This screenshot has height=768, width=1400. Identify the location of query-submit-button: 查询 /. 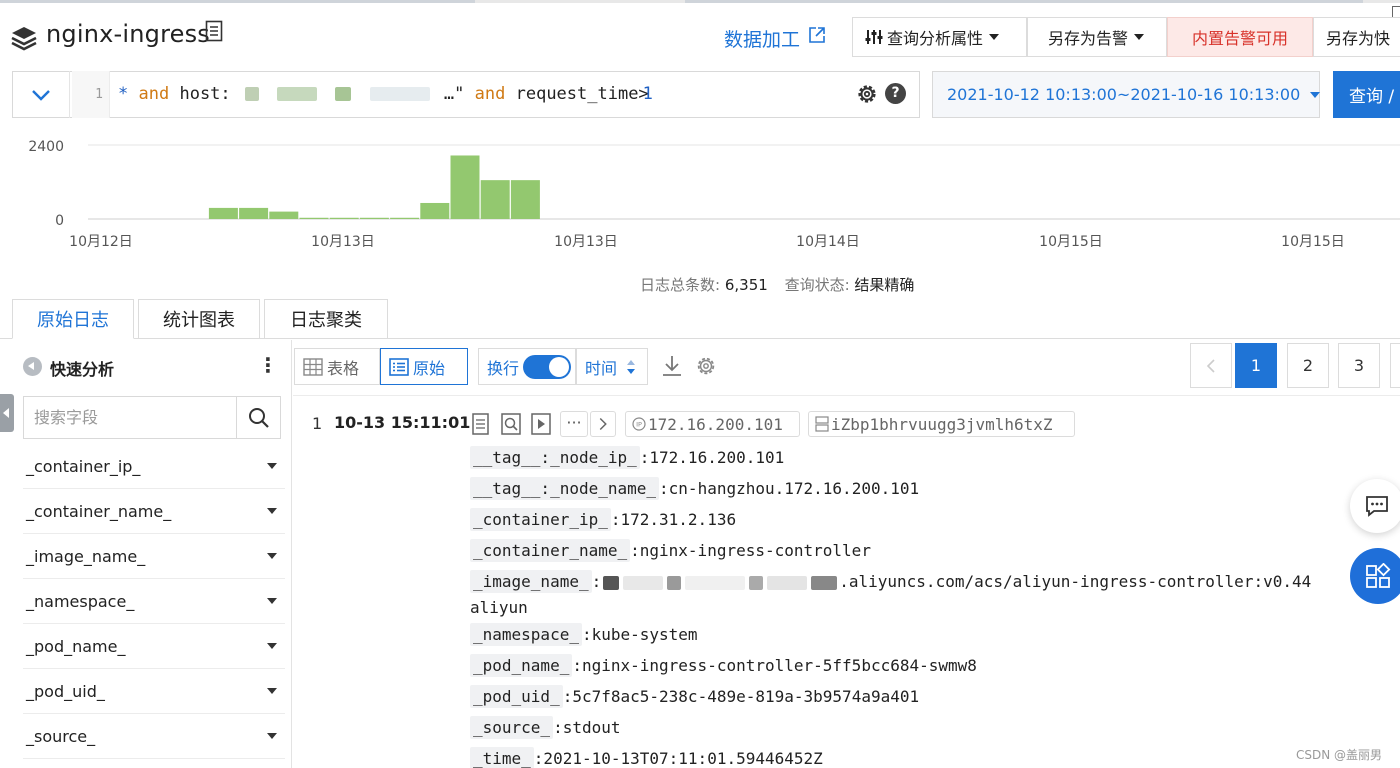
(1366, 94).